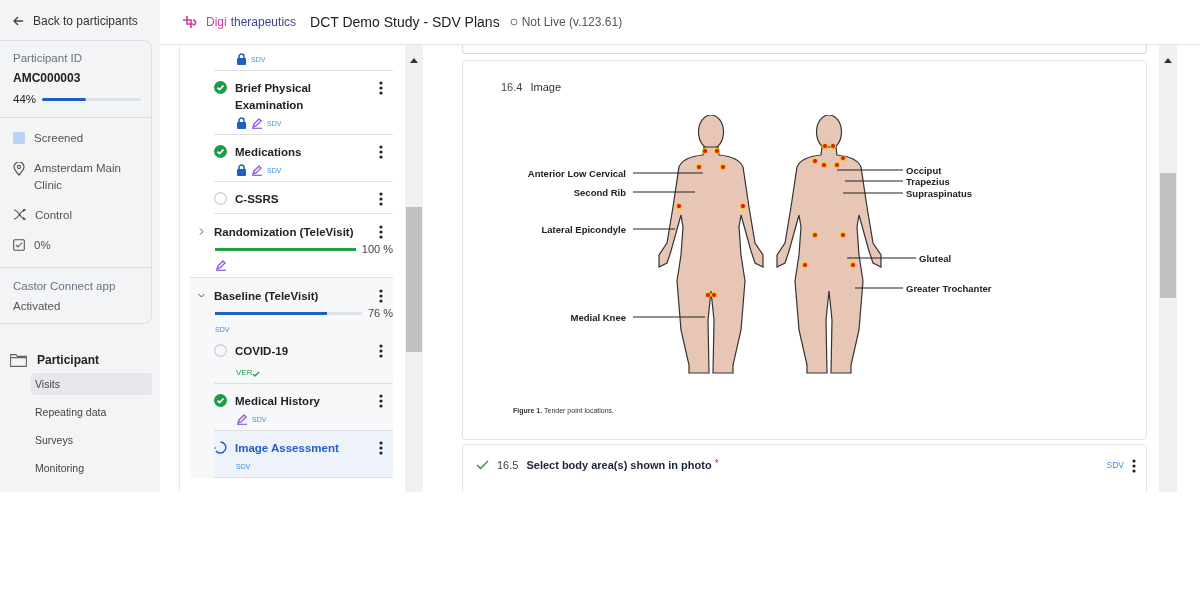 Image resolution: width=1200 pixels, height=600 pixels. Describe the element at coordinates (91, 412) in the screenshot. I see `nav-item: Repeating data` at that location.